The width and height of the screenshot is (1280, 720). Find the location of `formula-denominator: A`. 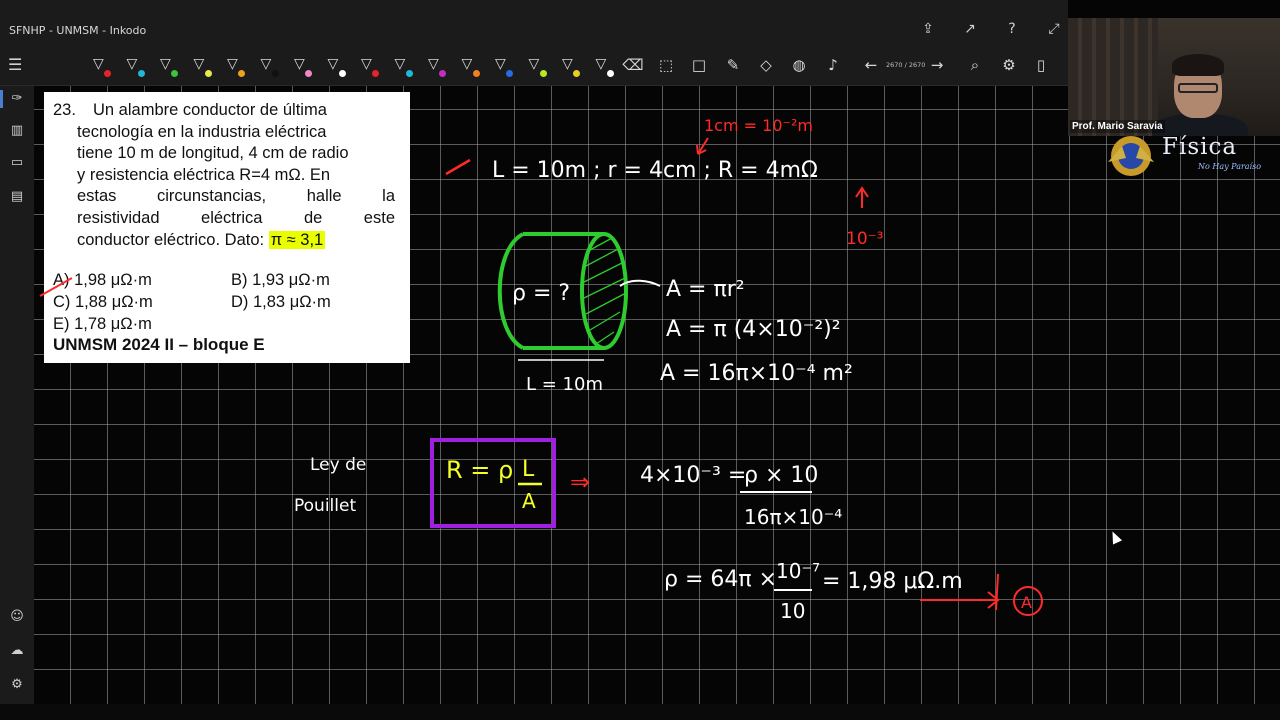

formula-denominator: A is located at coordinates (529, 501).